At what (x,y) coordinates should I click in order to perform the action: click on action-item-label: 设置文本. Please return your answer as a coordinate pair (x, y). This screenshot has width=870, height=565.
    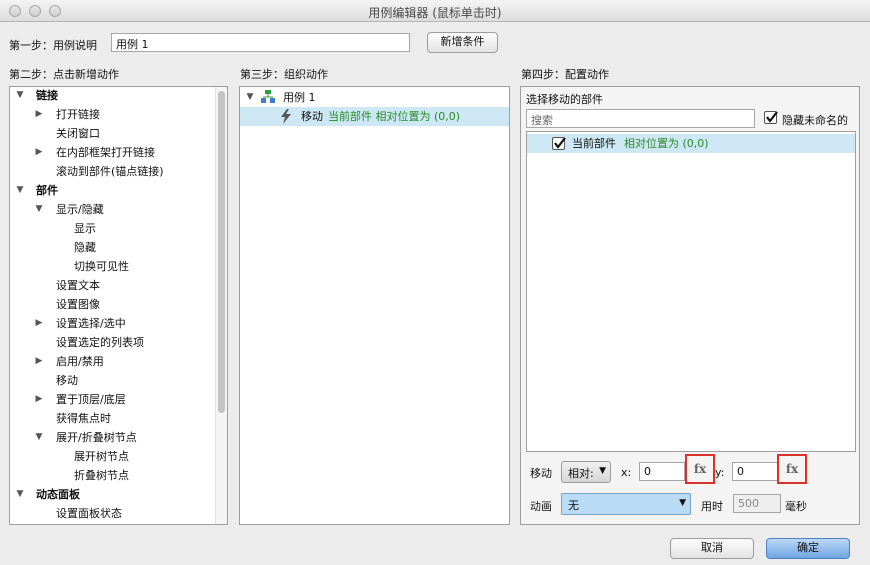
    Looking at the image, I should click on (78, 285).